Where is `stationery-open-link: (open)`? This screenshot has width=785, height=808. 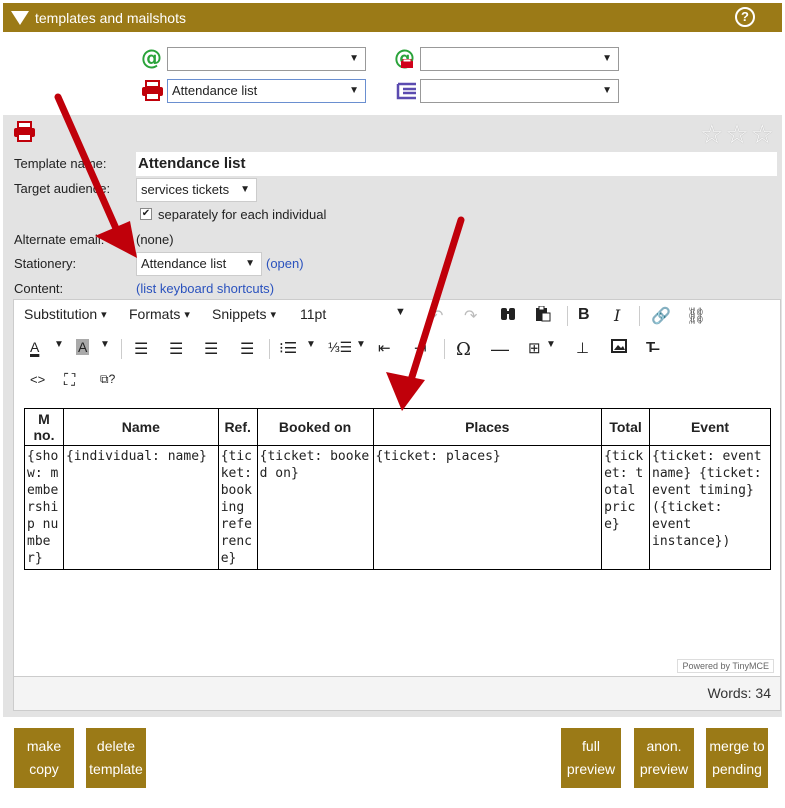
stationery-open-link: (open) is located at coordinates (285, 263).